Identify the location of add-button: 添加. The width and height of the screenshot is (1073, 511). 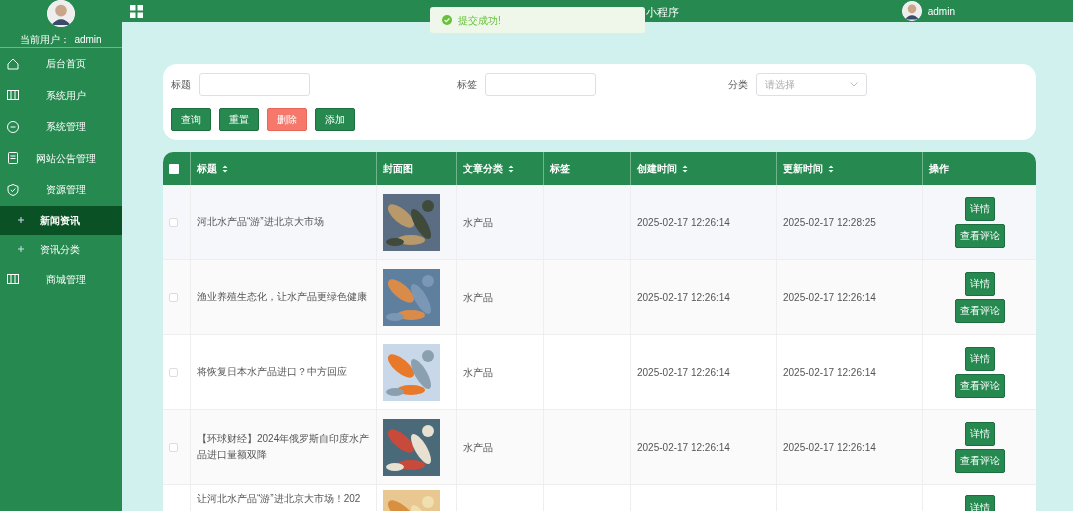
(335, 119).